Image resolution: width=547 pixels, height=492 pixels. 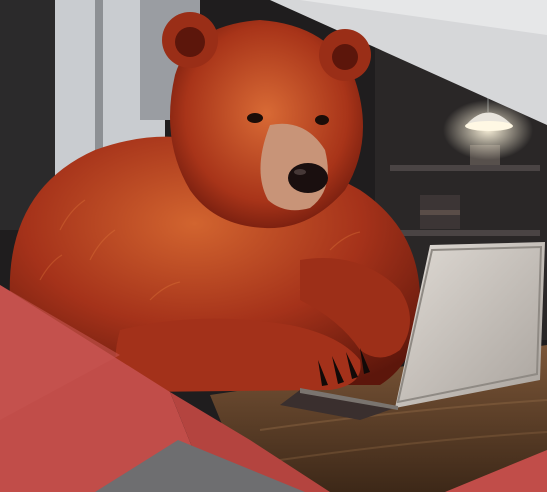 I want to click on bear-eye-right, so click(x=322, y=120).